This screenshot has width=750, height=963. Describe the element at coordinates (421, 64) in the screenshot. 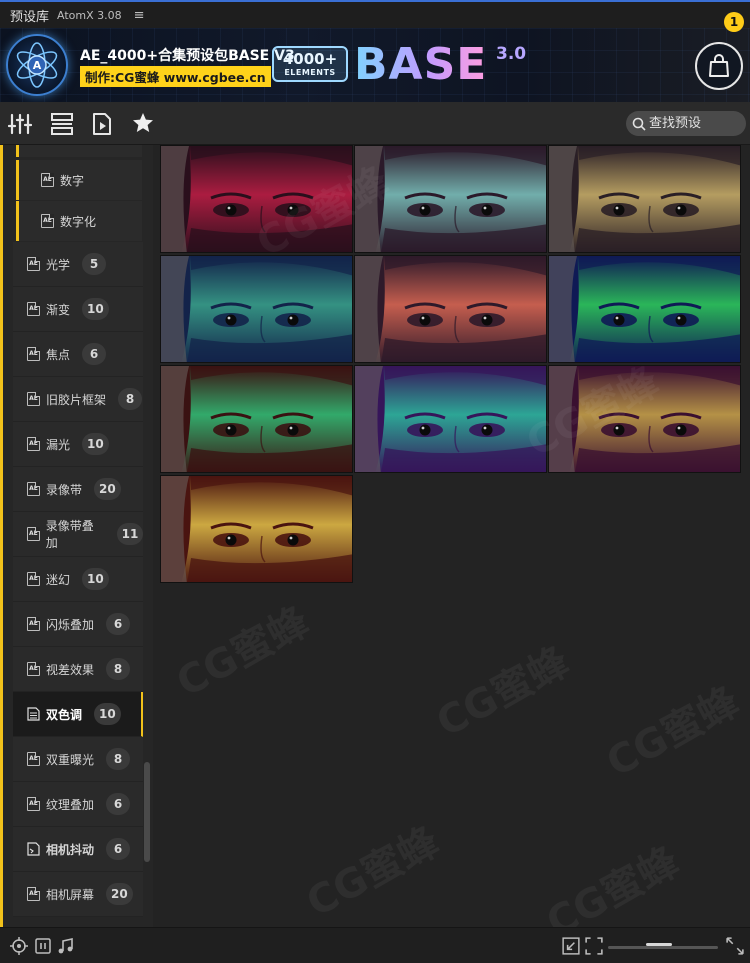

I see `base-wordmark: BASE` at that location.